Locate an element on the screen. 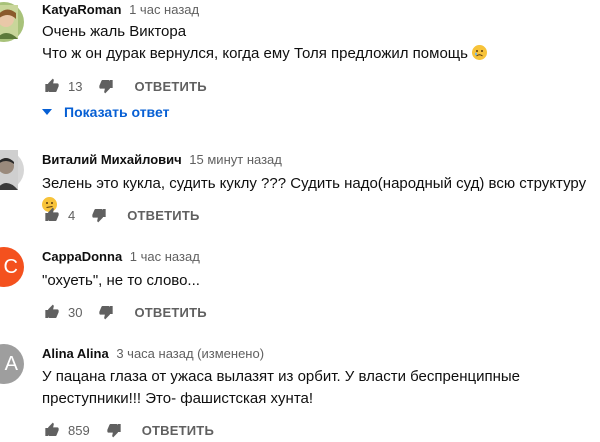 This screenshot has height=442, width=600. avatar: C is located at coordinates (12, 267).